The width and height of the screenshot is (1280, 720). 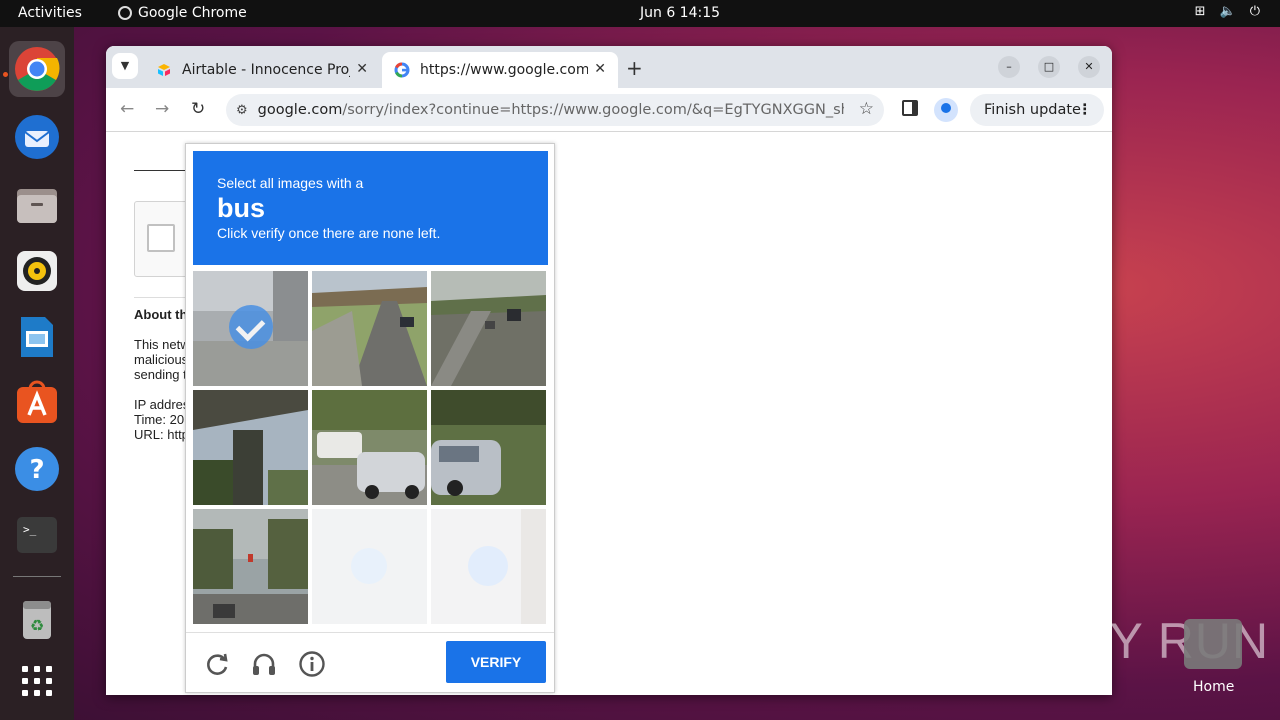 What do you see at coordinates (162, 109) in the screenshot?
I see `forward-arrow-icon: →` at bounding box center [162, 109].